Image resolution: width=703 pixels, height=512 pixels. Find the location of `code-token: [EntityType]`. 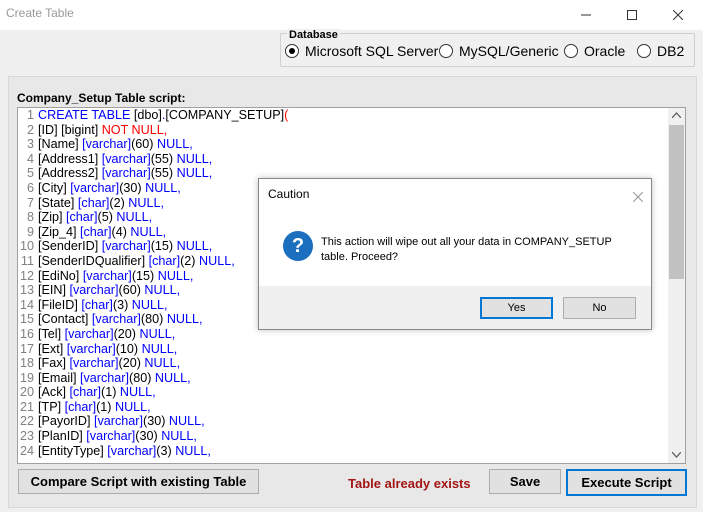

code-token: [EntityType] is located at coordinates (73, 450).